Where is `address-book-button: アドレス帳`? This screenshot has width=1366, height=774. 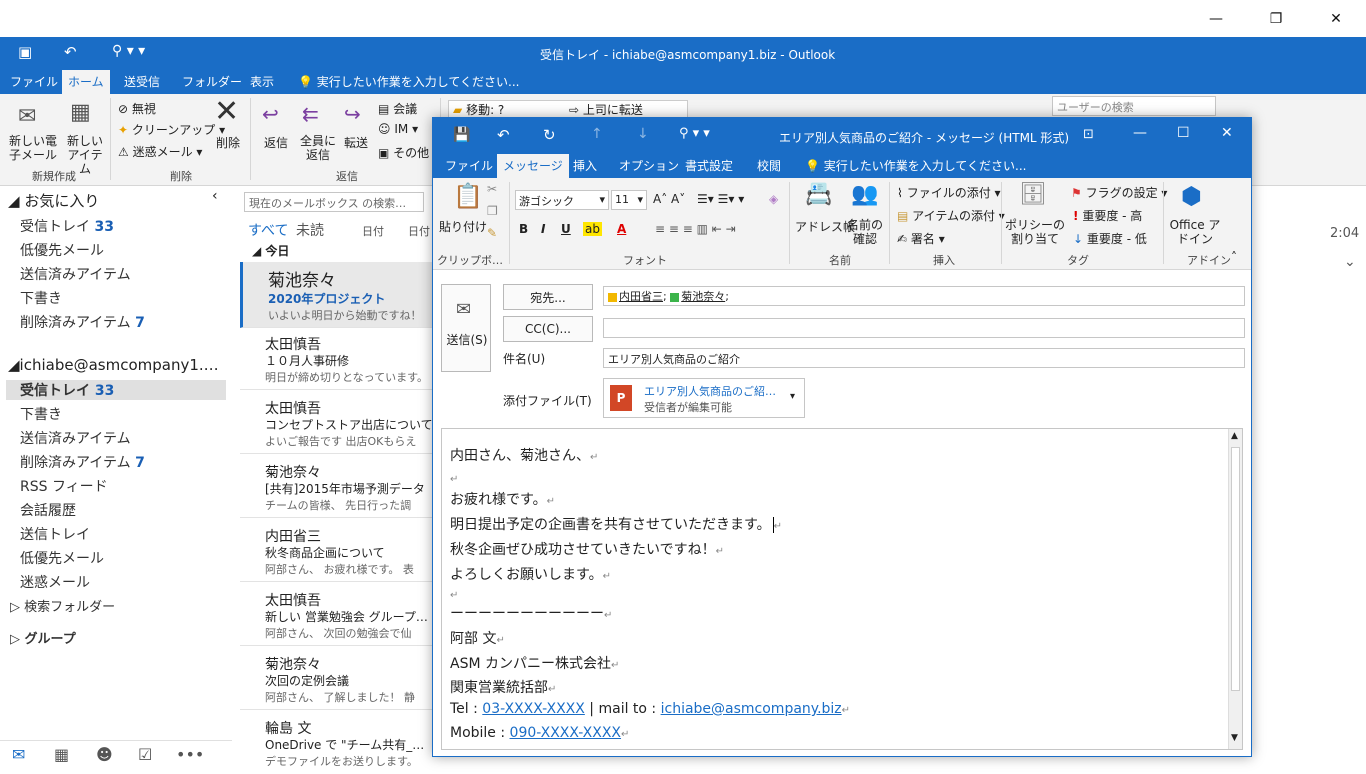 address-book-button: アドレス帳 is located at coordinates (825, 226).